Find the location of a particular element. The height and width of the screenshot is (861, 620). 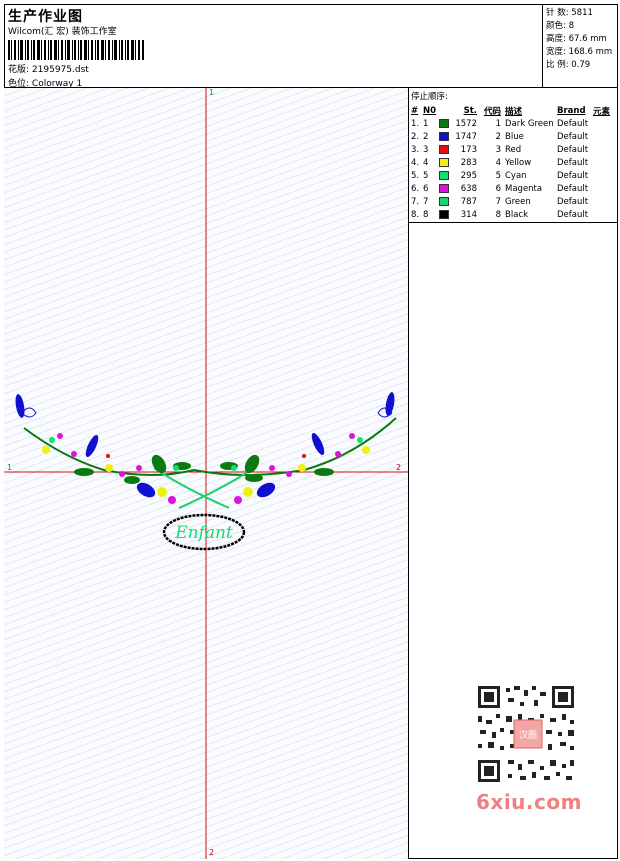

row-code: 7 is located at coordinates (498, 201).